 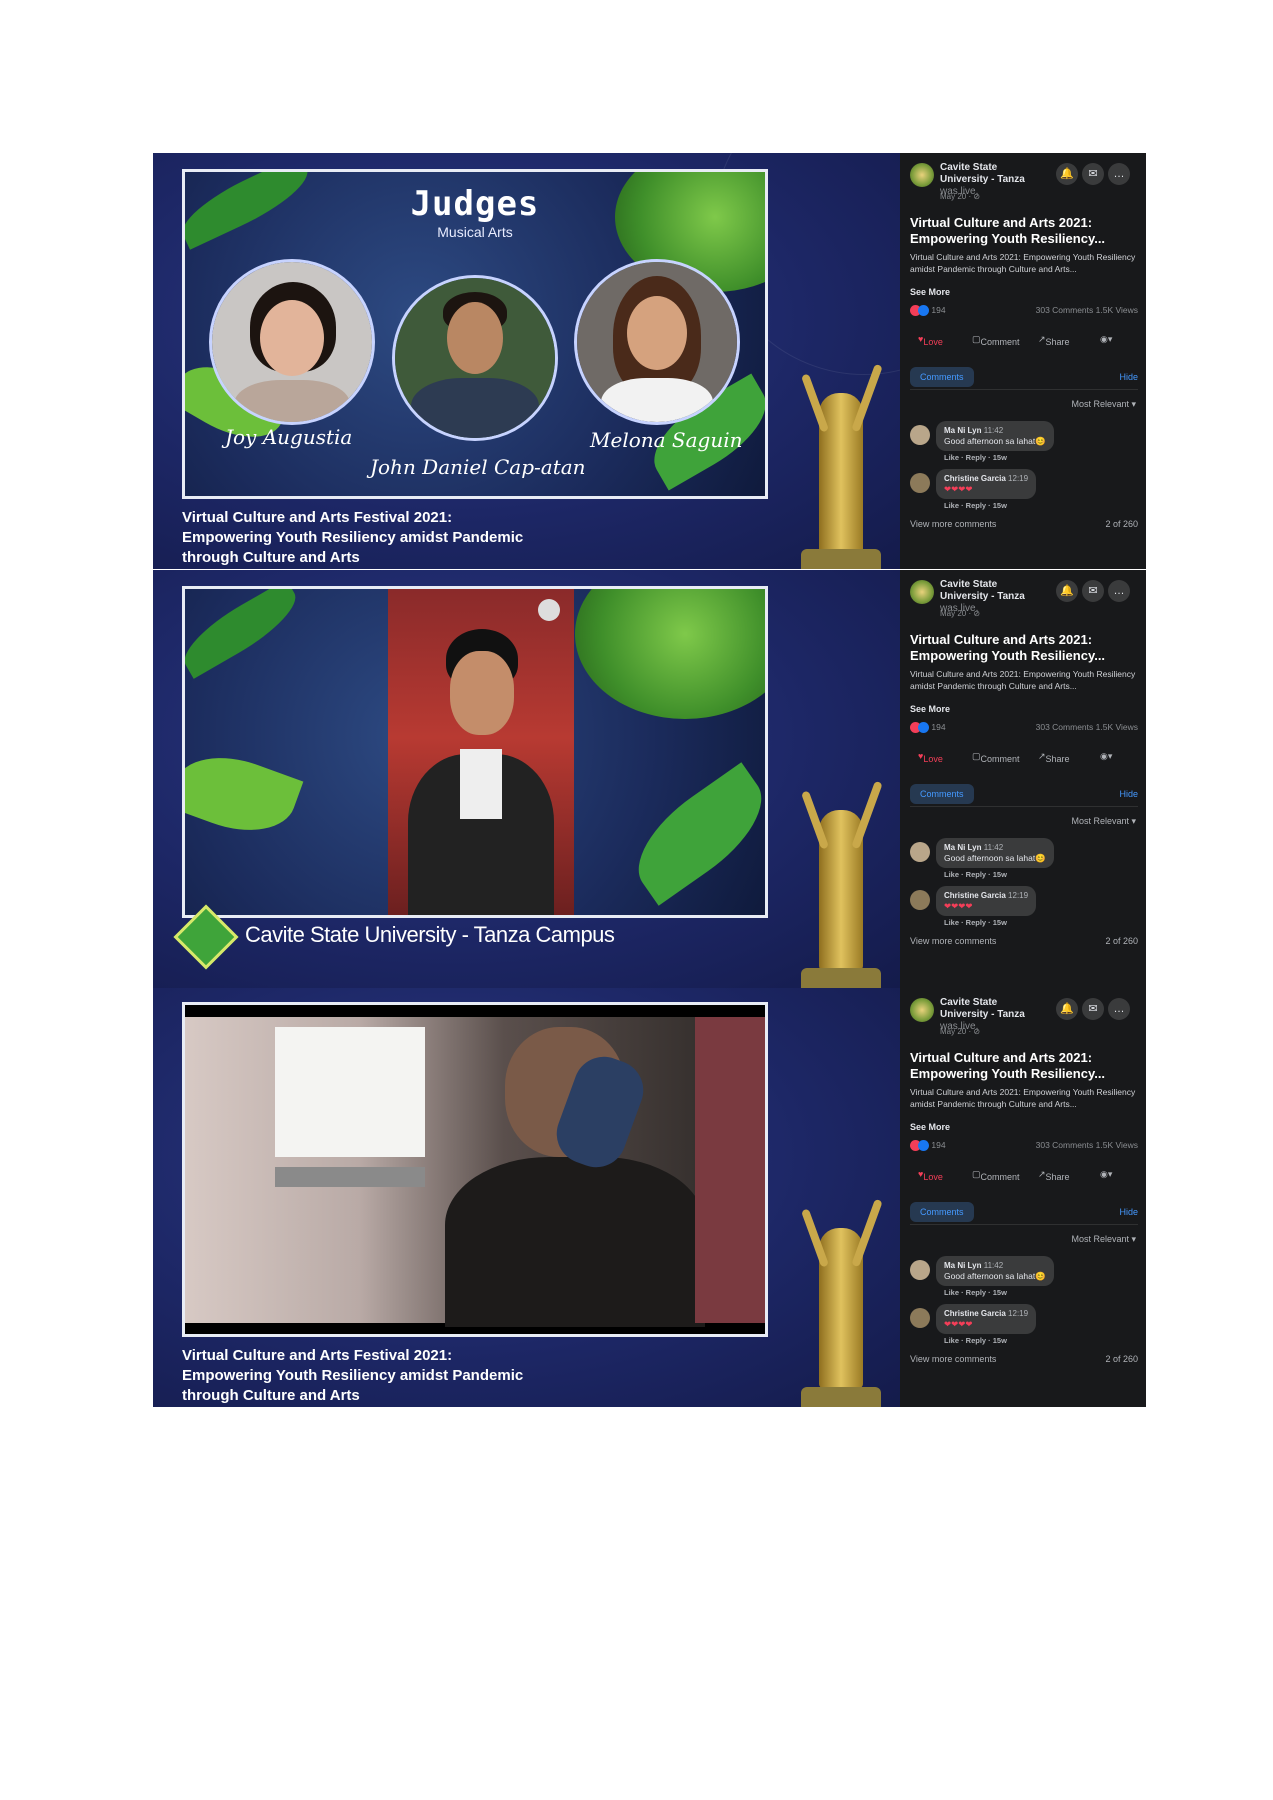 What do you see at coordinates (271, 557) in the screenshot?
I see `caption-line: through Culture and Arts` at bounding box center [271, 557].